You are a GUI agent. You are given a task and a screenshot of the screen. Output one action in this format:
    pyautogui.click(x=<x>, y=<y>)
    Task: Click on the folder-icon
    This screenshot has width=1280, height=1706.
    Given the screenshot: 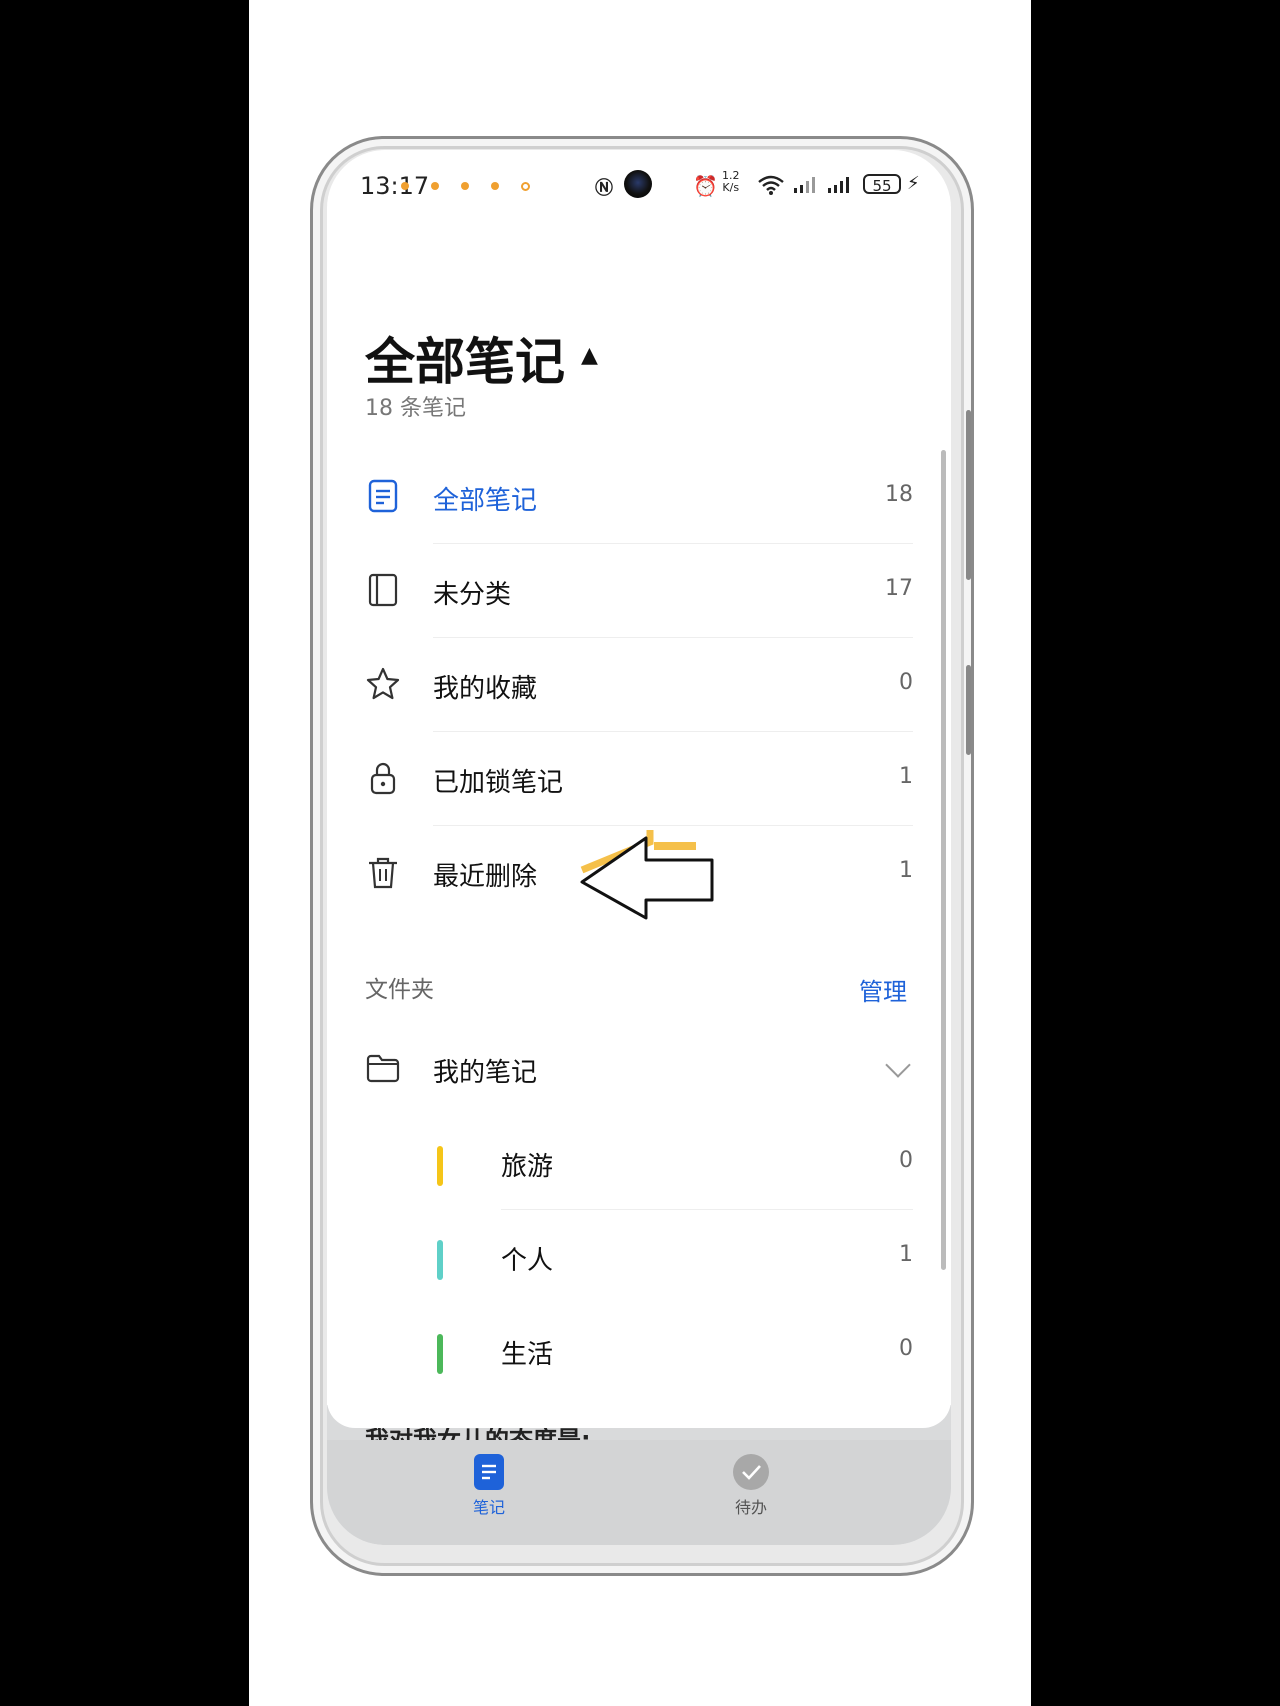 What is the action you would take?
    pyautogui.click(x=383, y=1068)
    